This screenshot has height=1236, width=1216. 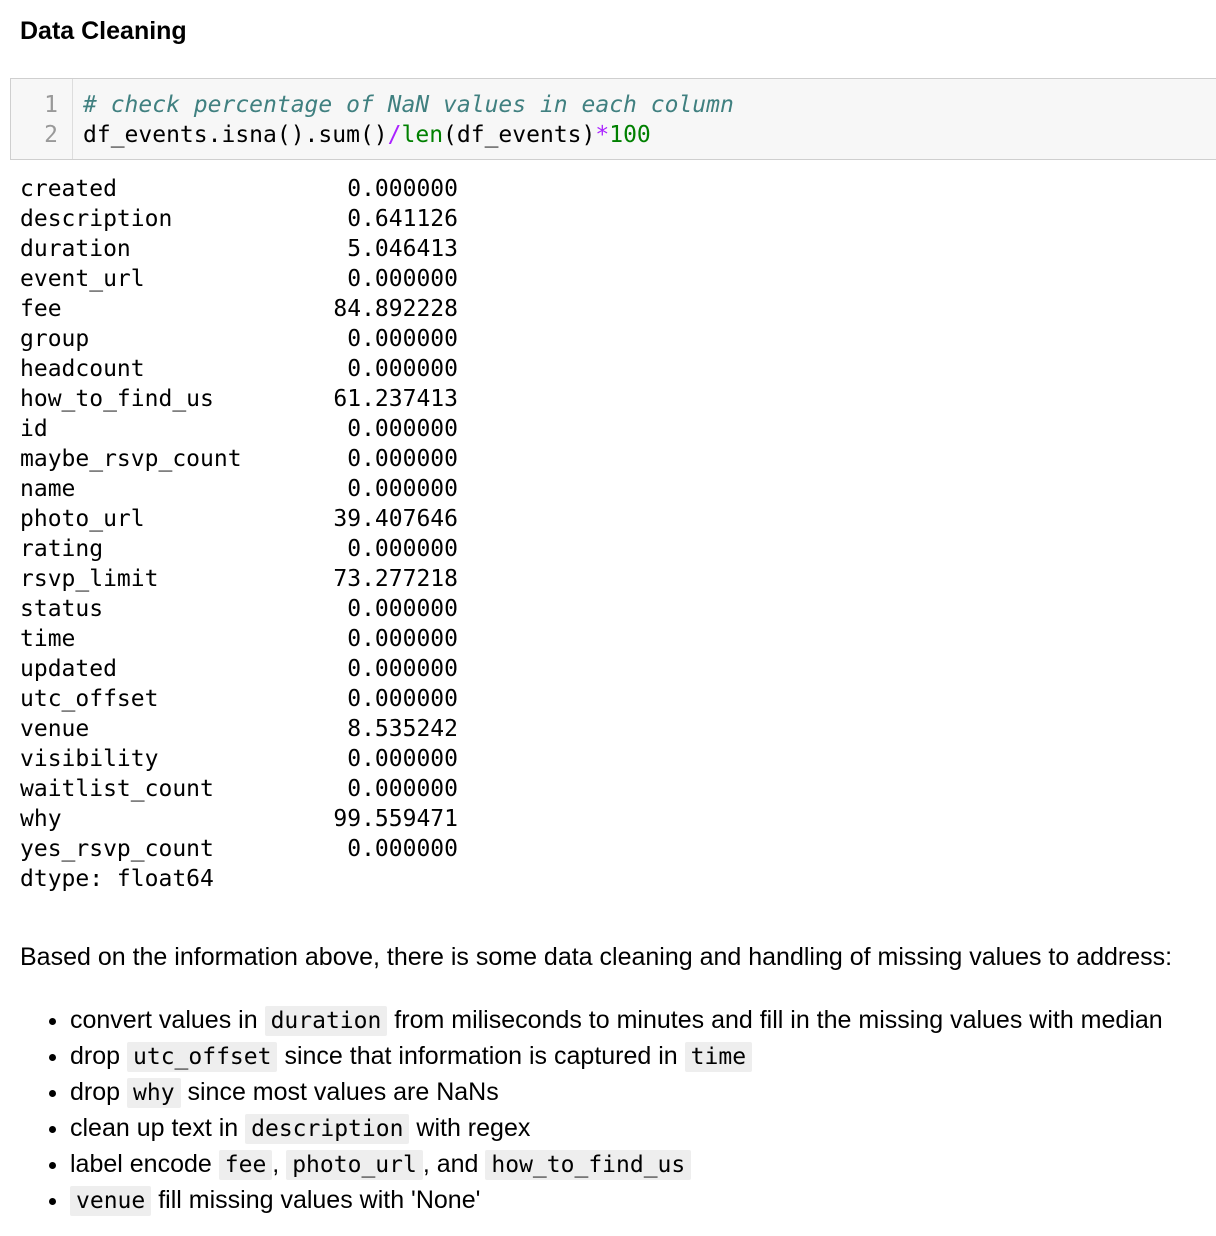 What do you see at coordinates (103, 31) in the screenshot?
I see `section-heading: Data Cleaning` at bounding box center [103, 31].